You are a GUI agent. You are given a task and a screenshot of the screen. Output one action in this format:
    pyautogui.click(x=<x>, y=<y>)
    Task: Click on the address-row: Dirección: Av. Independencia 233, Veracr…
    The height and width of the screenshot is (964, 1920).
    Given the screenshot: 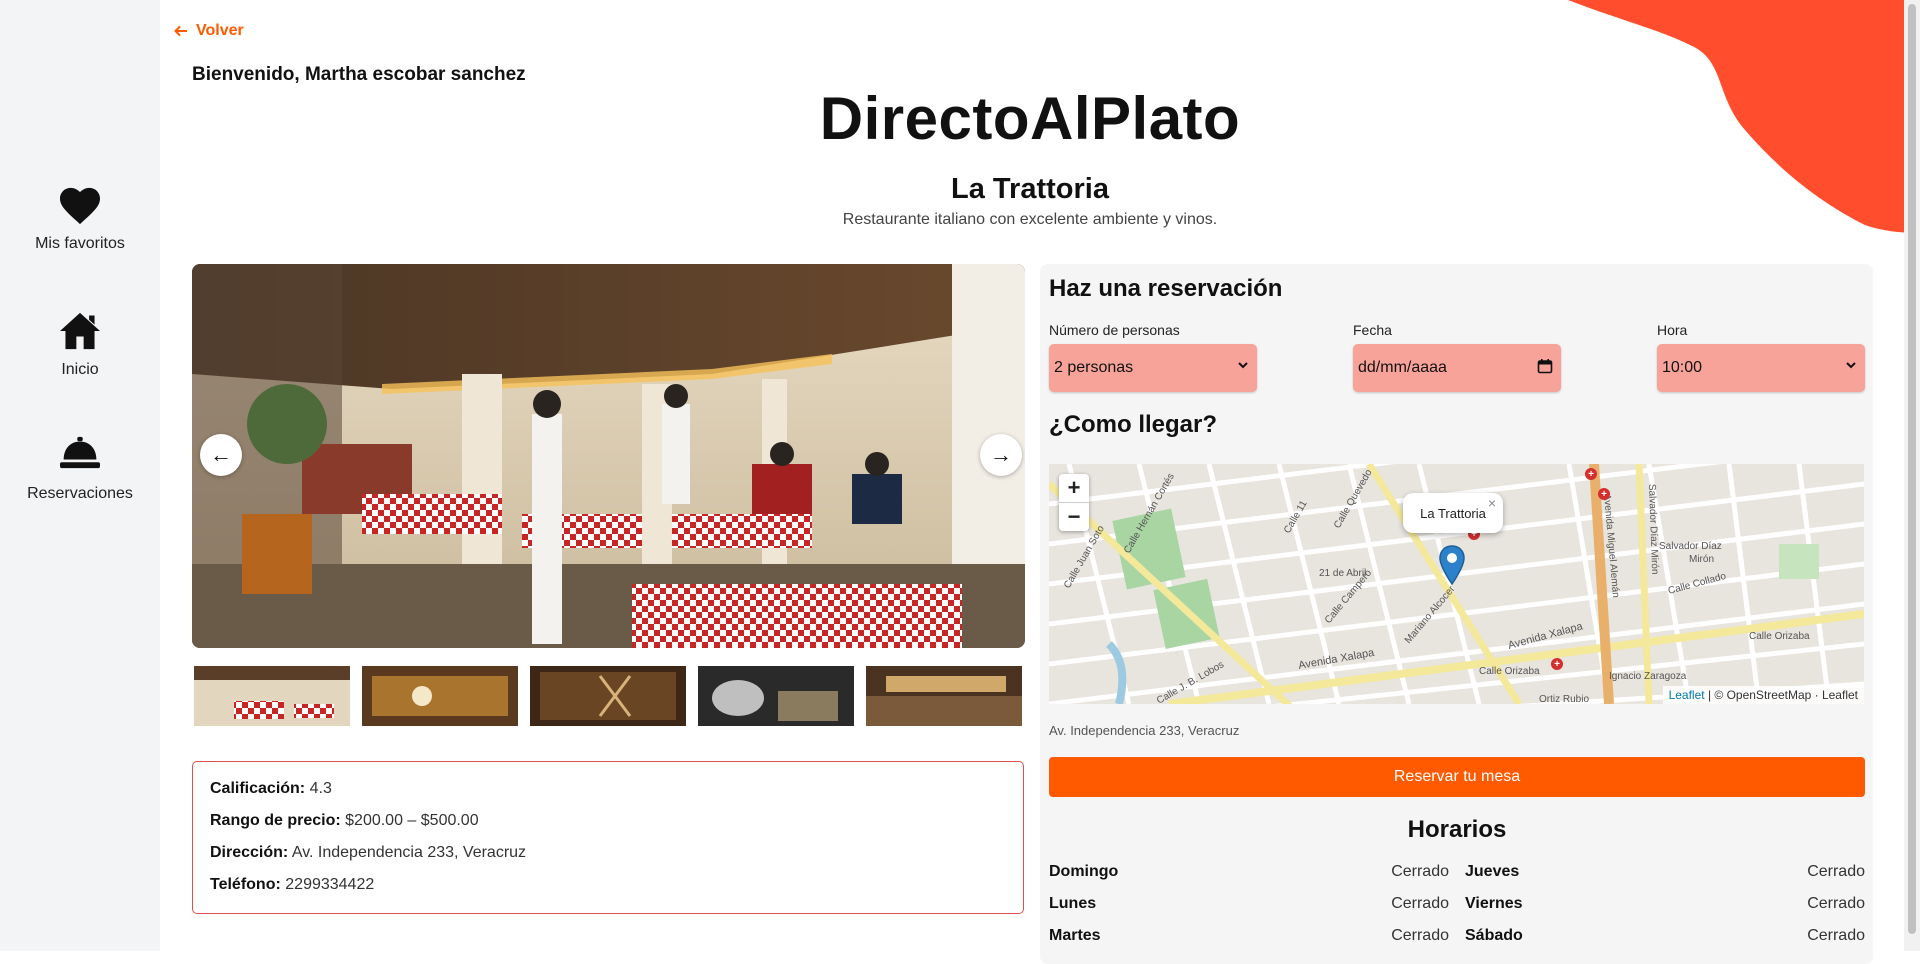 What is the action you would take?
    pyautogui.click(x=368, y=853)
    